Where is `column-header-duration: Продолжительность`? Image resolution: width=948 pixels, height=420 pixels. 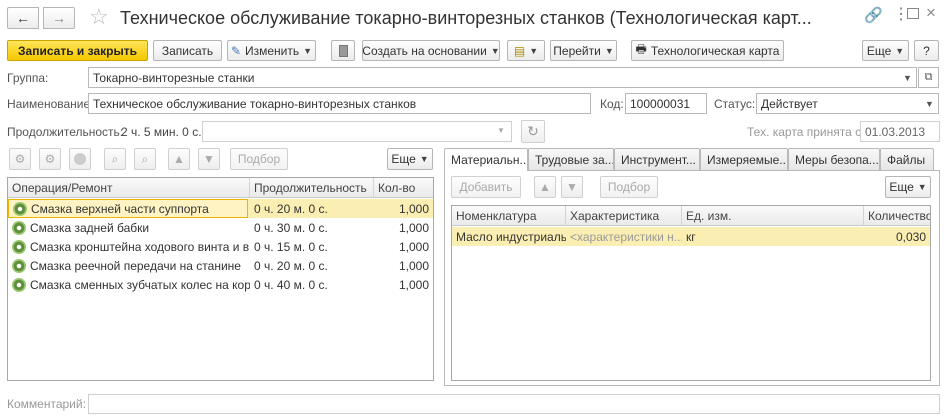 column-header-duration: Продолжительность is located at coordinates (312, 188).